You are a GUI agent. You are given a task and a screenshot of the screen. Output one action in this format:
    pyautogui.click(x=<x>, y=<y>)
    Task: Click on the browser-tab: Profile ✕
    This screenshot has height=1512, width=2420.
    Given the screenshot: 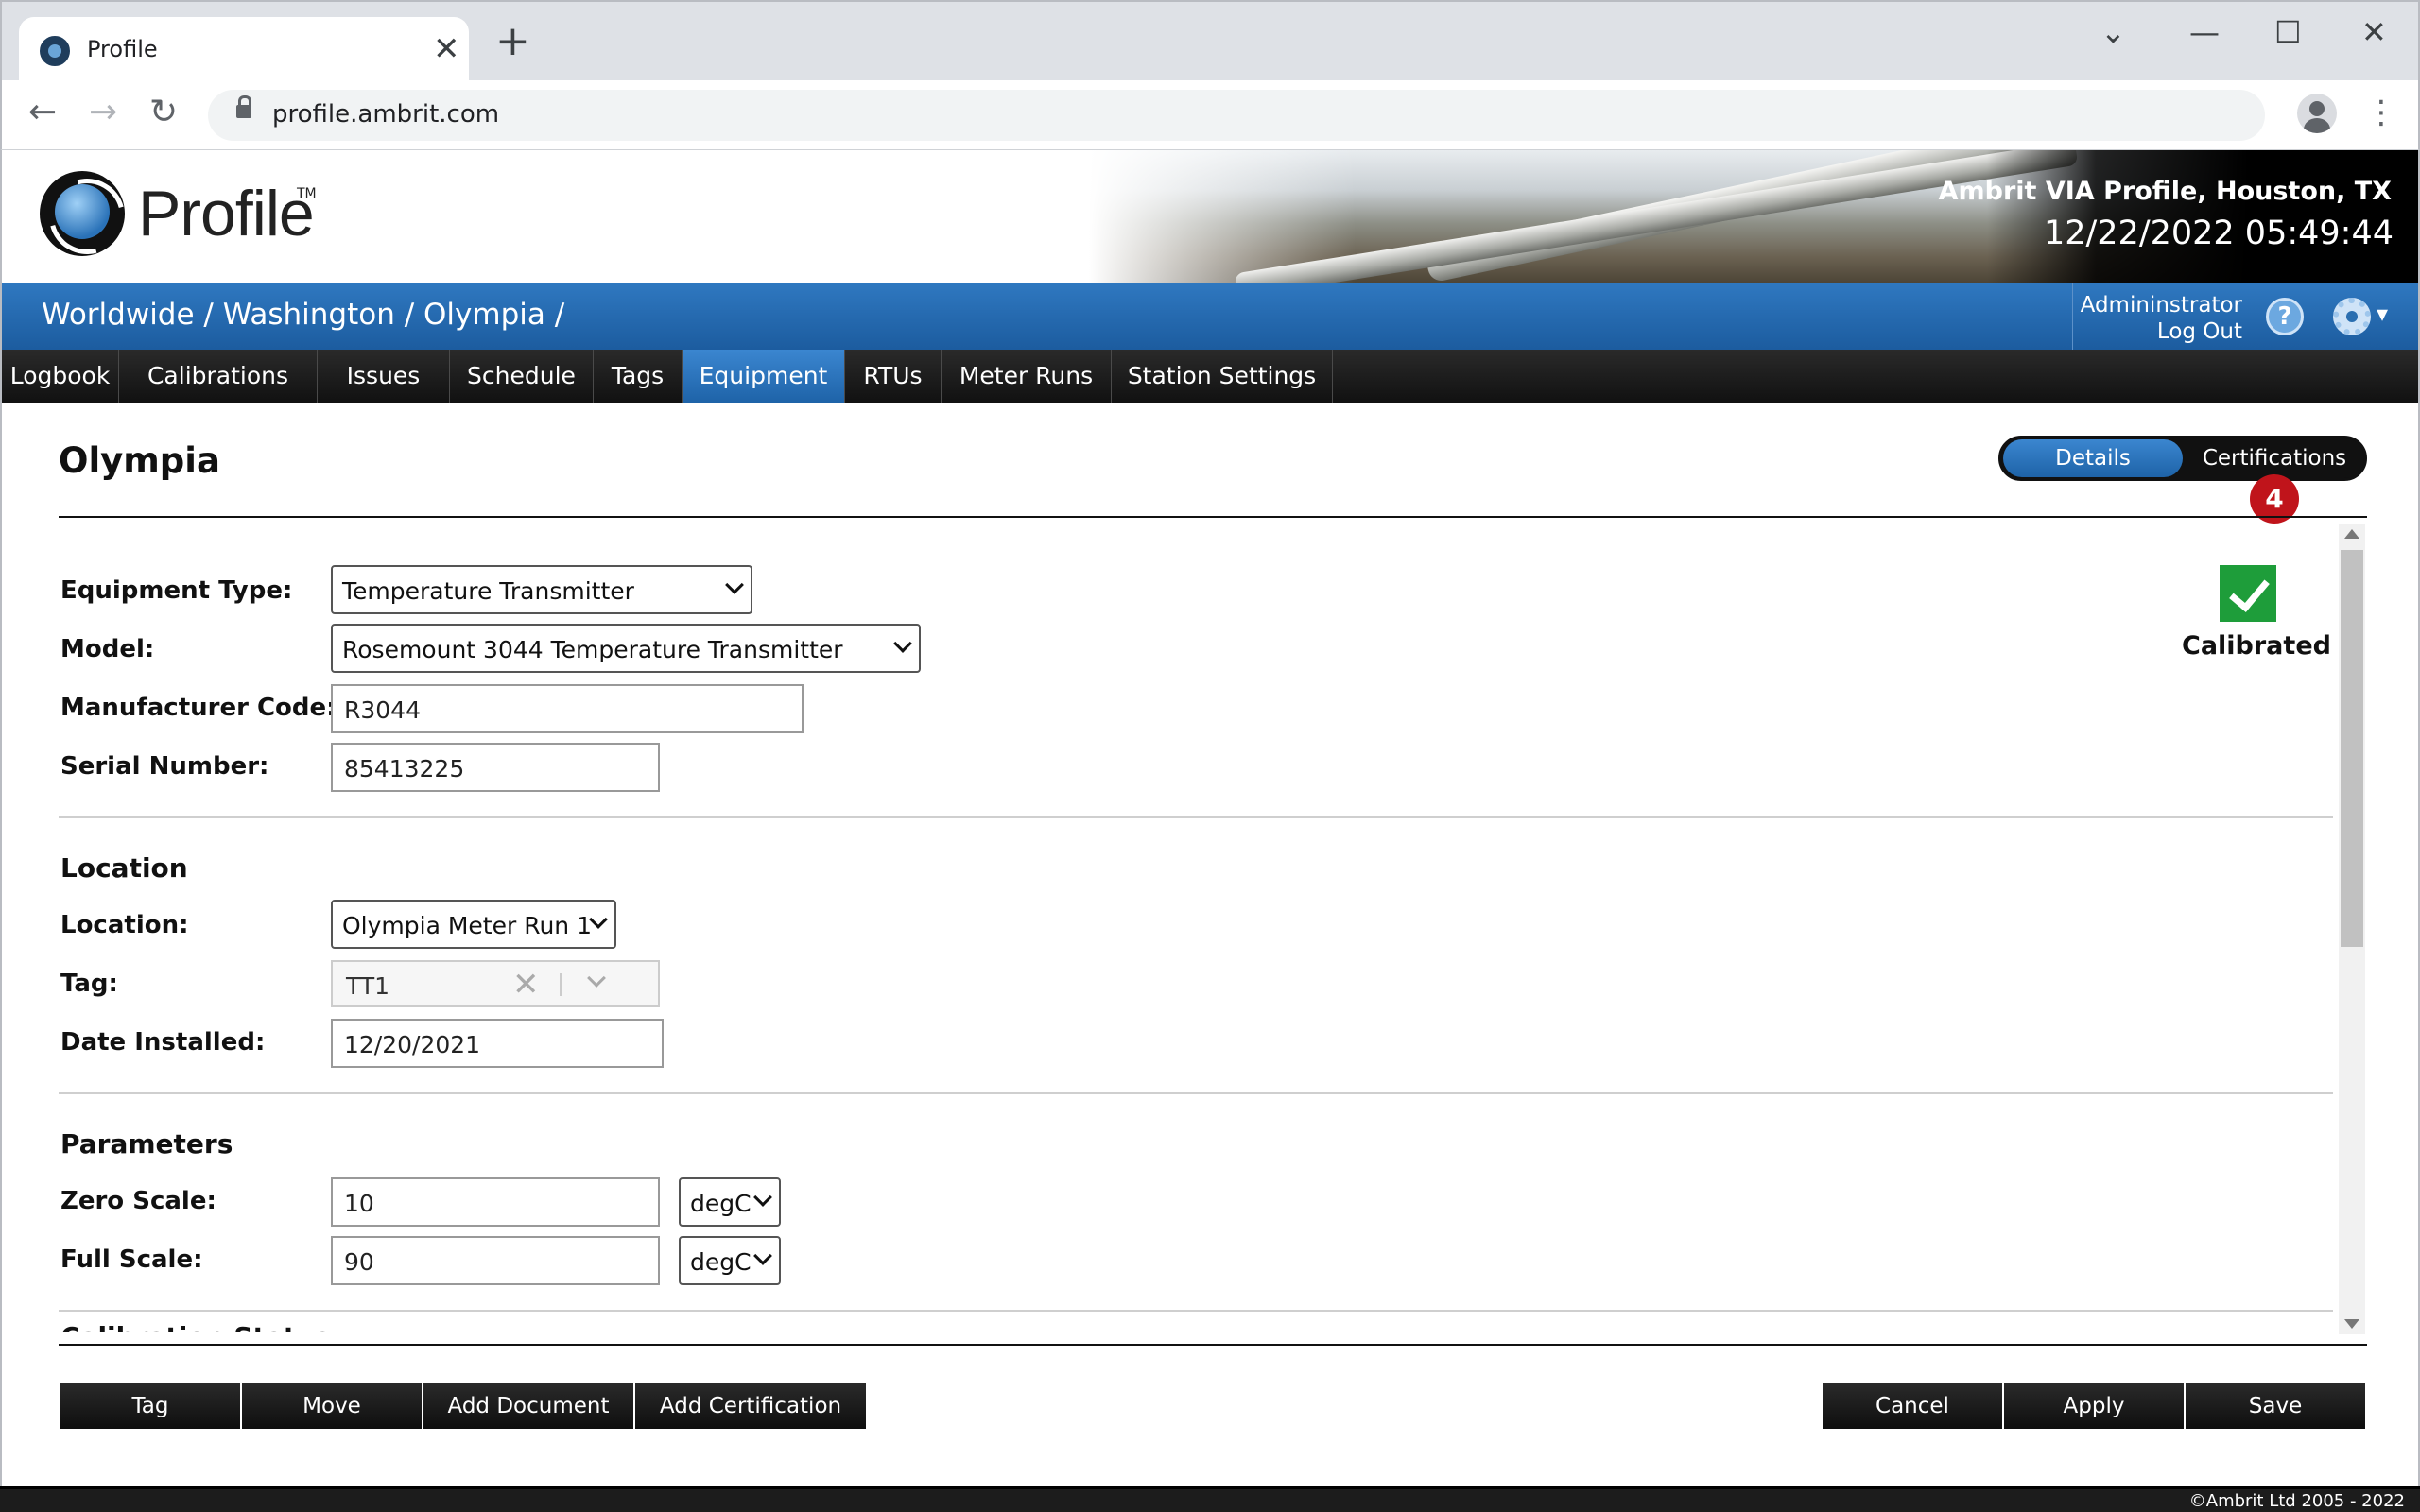 What is the action you would take?
    pyautogui.click(x=244, y=49)
    